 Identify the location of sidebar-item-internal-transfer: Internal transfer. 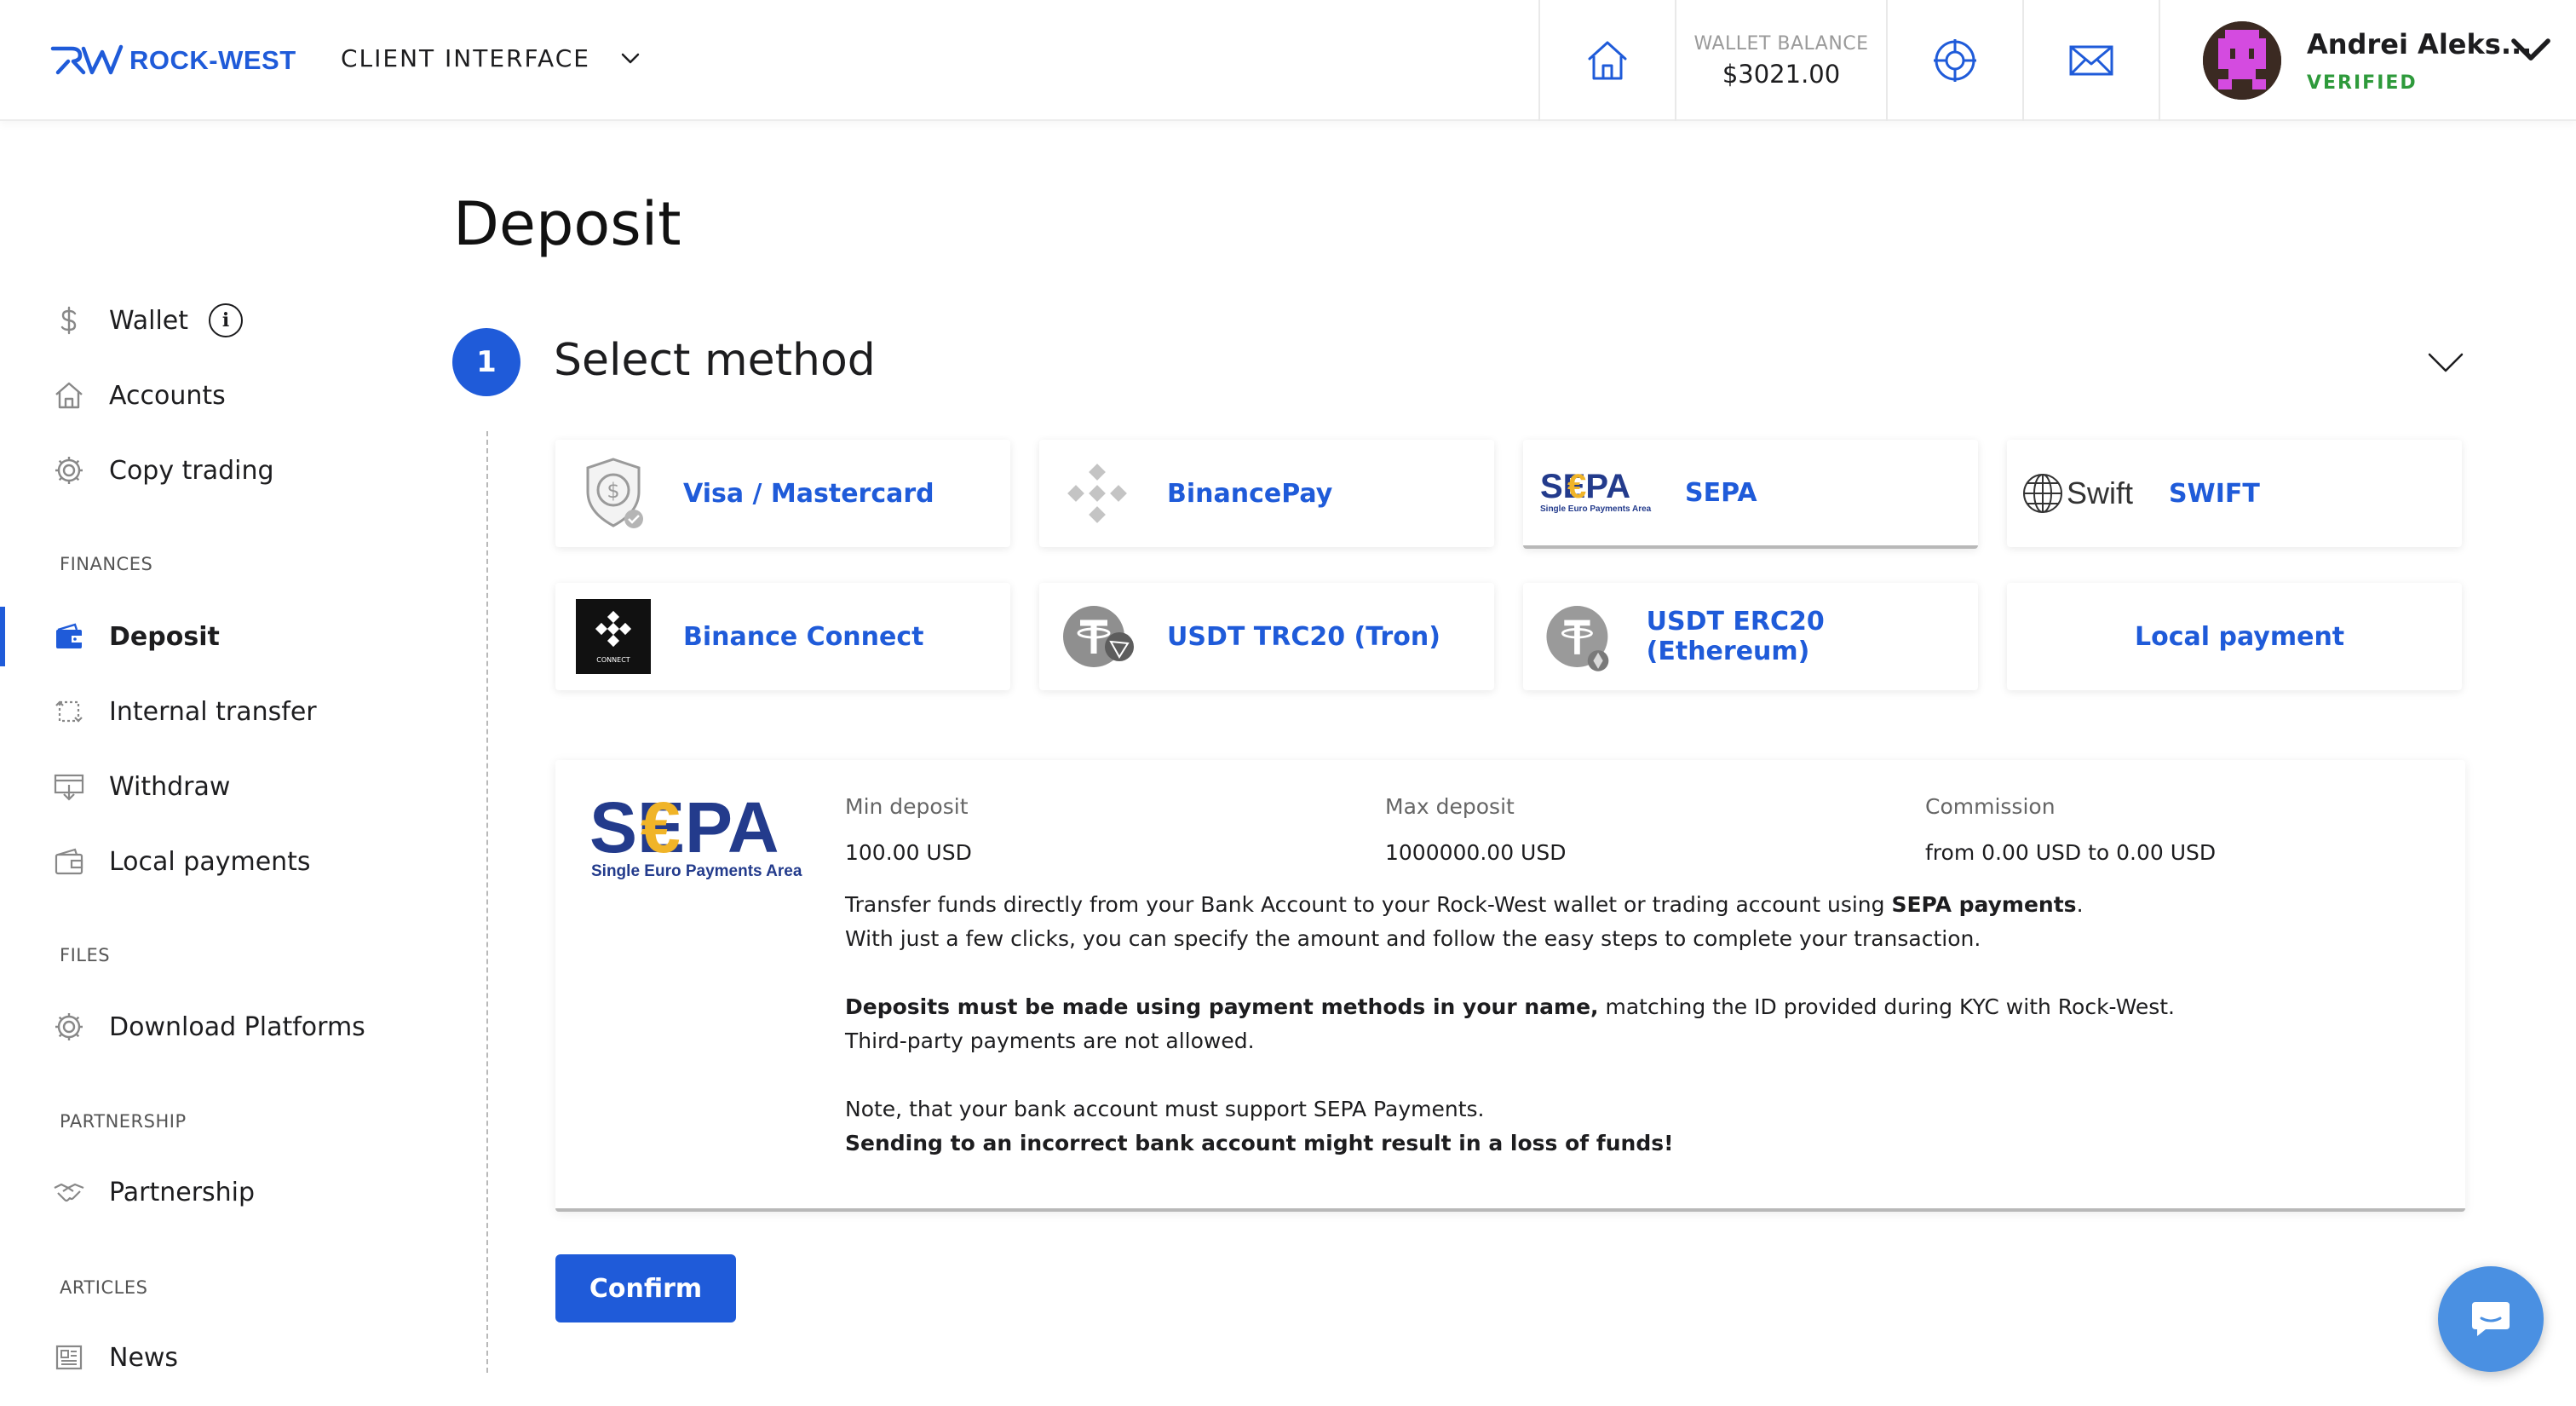
(222, 711).